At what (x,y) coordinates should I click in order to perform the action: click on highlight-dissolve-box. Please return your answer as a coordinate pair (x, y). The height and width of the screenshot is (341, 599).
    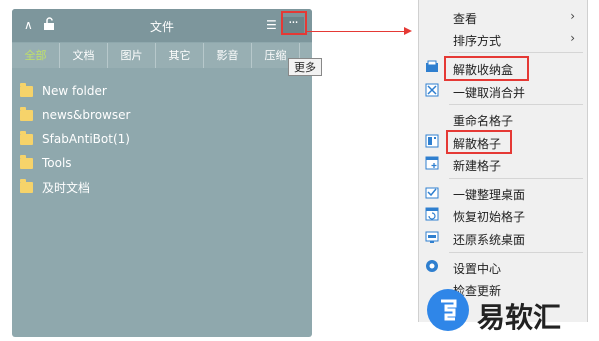
    Looking at the image, I should click on (486, 68).